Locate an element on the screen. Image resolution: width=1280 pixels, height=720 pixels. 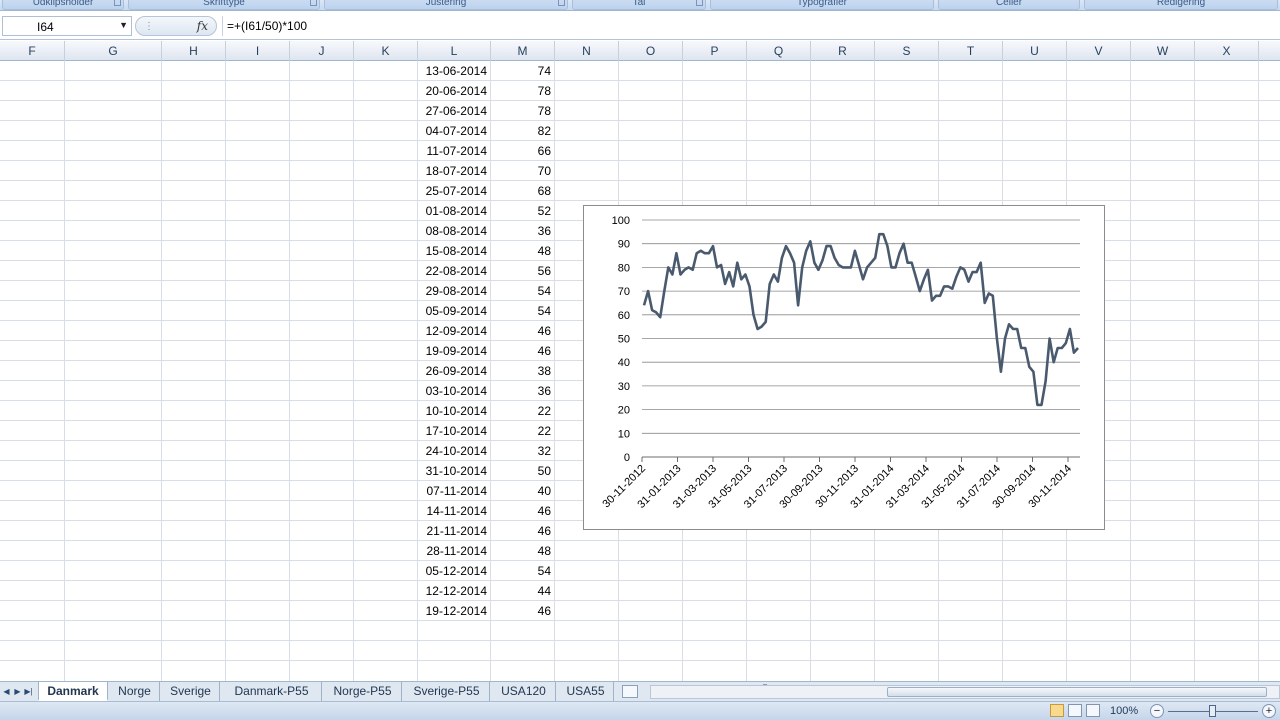
sheet-tab: Norge is located at coordinates (135, 691).